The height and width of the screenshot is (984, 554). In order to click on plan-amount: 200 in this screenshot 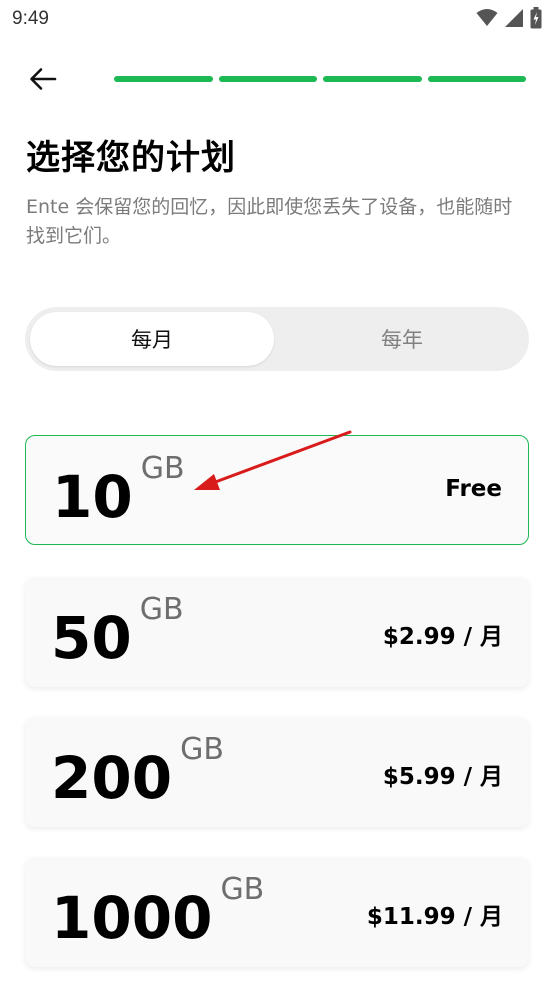, I will do `click(112, 778)`.